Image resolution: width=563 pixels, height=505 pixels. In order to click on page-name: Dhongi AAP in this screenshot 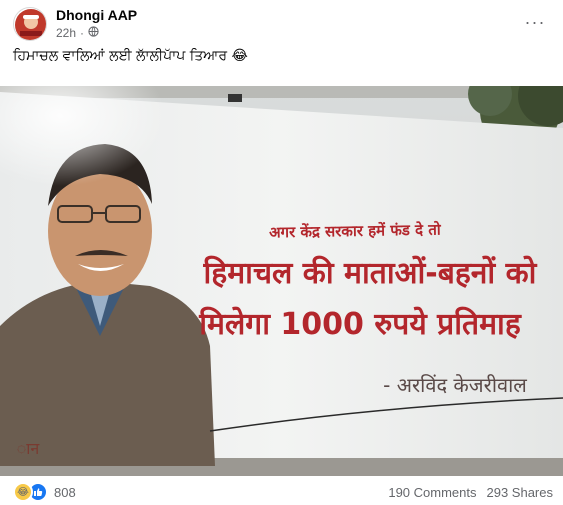, I will do `click(96, 15)`.